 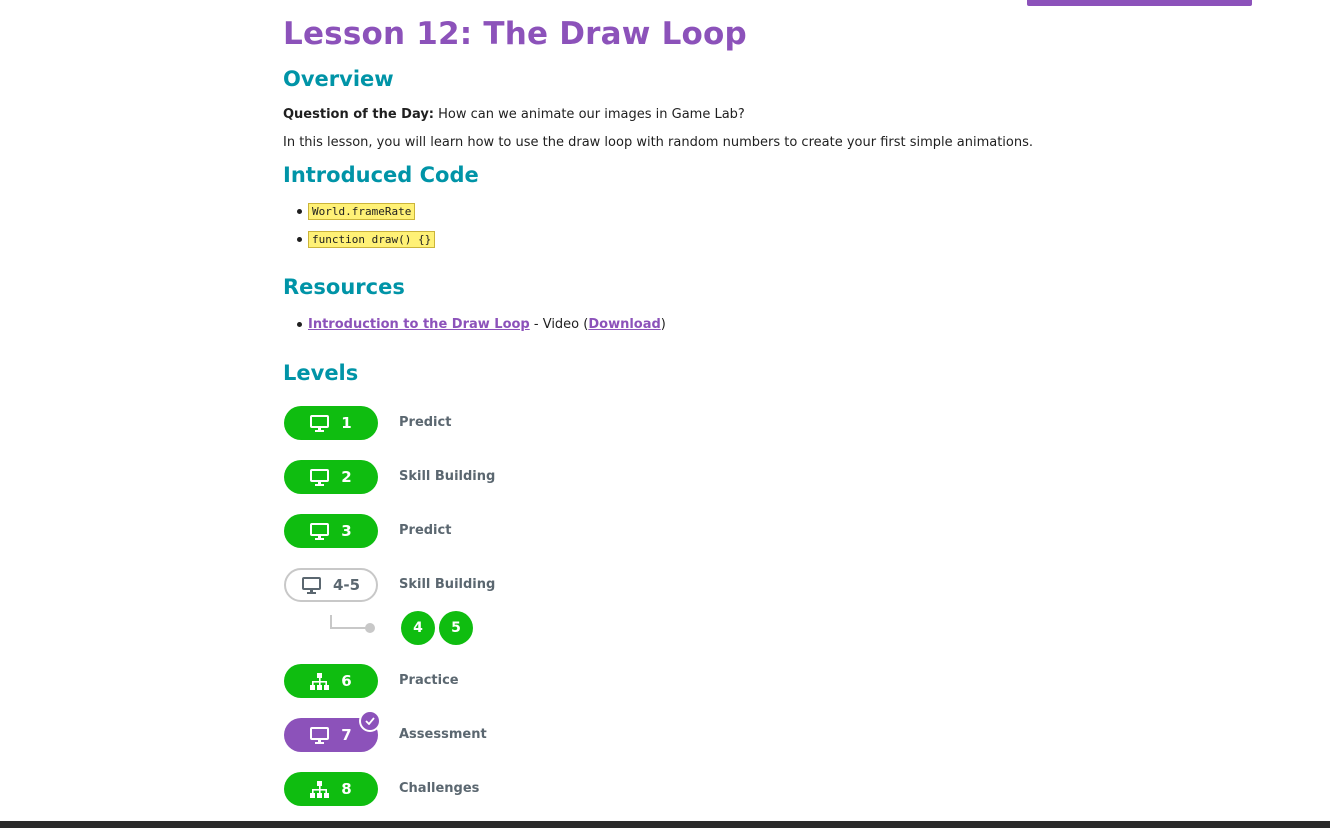 What do you see at coordinates (447, 584) in the screenshot?
I see `level-4-5-label: Skill Building` at bounding box center [447, 584].